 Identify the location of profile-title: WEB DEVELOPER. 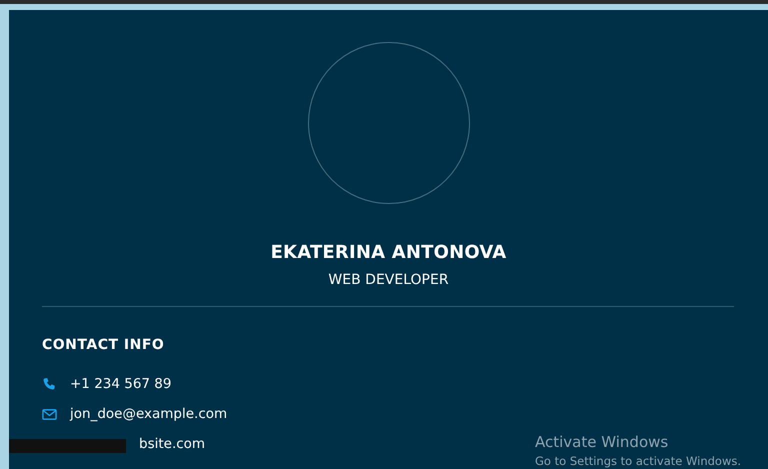
(388, 280).